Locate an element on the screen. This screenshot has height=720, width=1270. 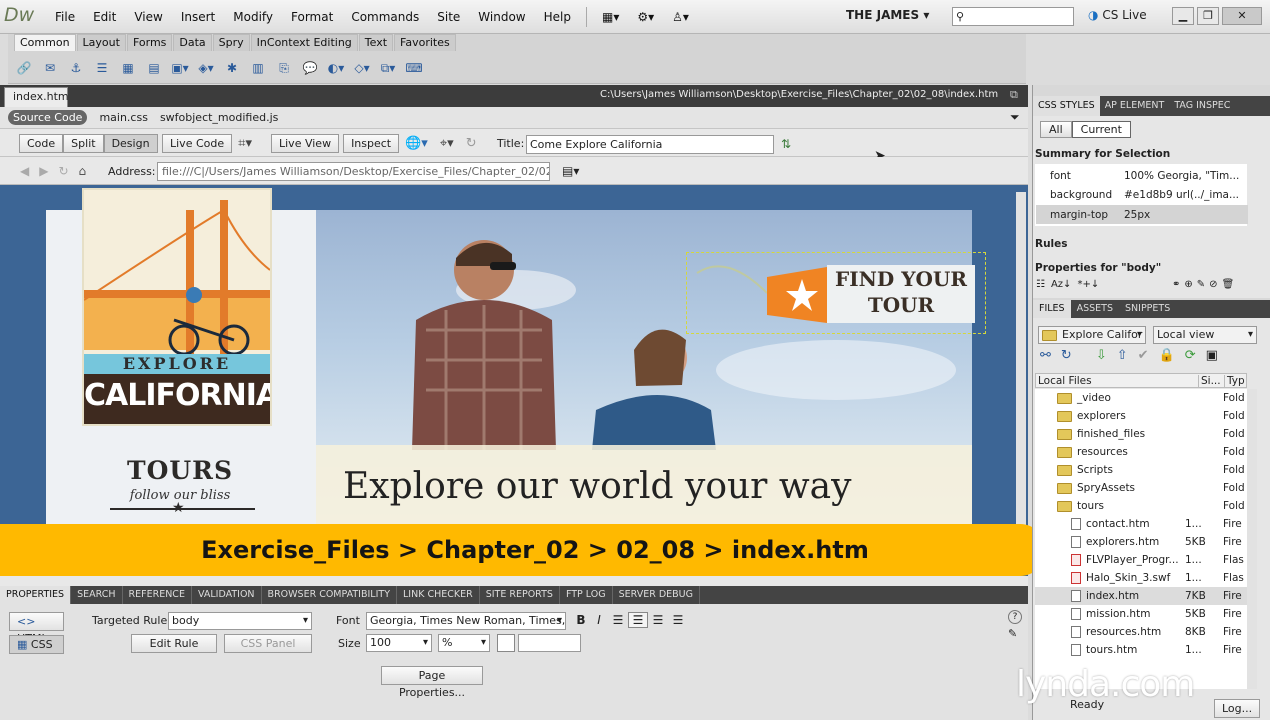
file-row: index.htm 7KB Fire is located at coordinates (1141, 596).